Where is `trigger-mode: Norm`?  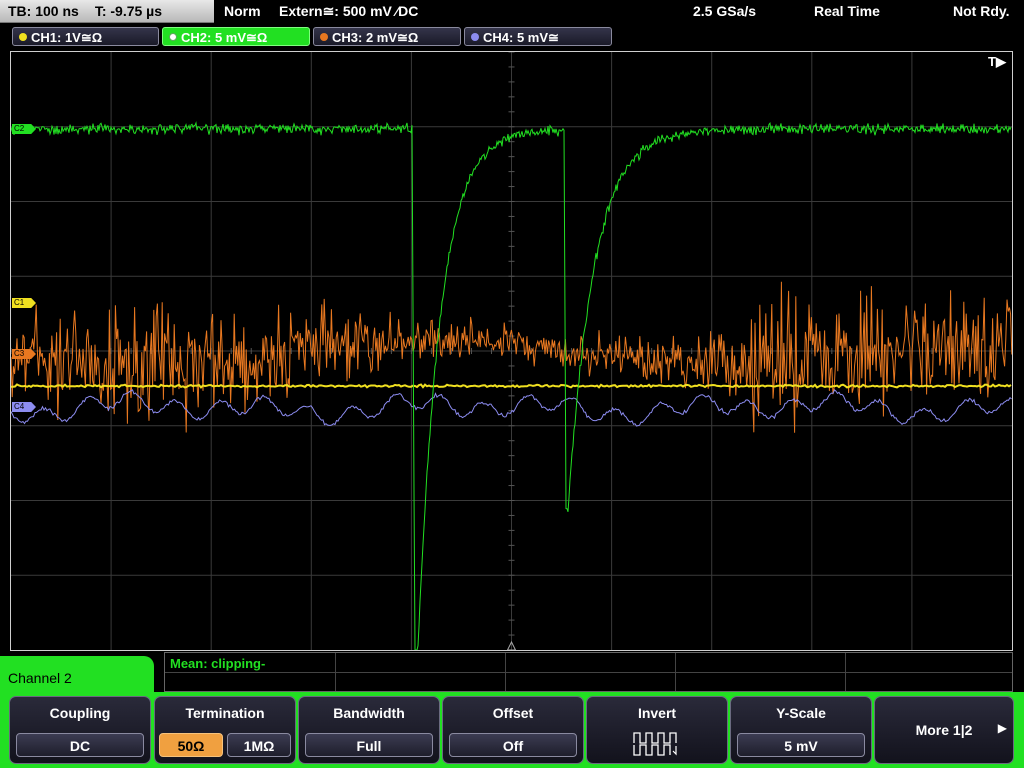
trigger-mode: Norm is located at coordinates (242, 11).